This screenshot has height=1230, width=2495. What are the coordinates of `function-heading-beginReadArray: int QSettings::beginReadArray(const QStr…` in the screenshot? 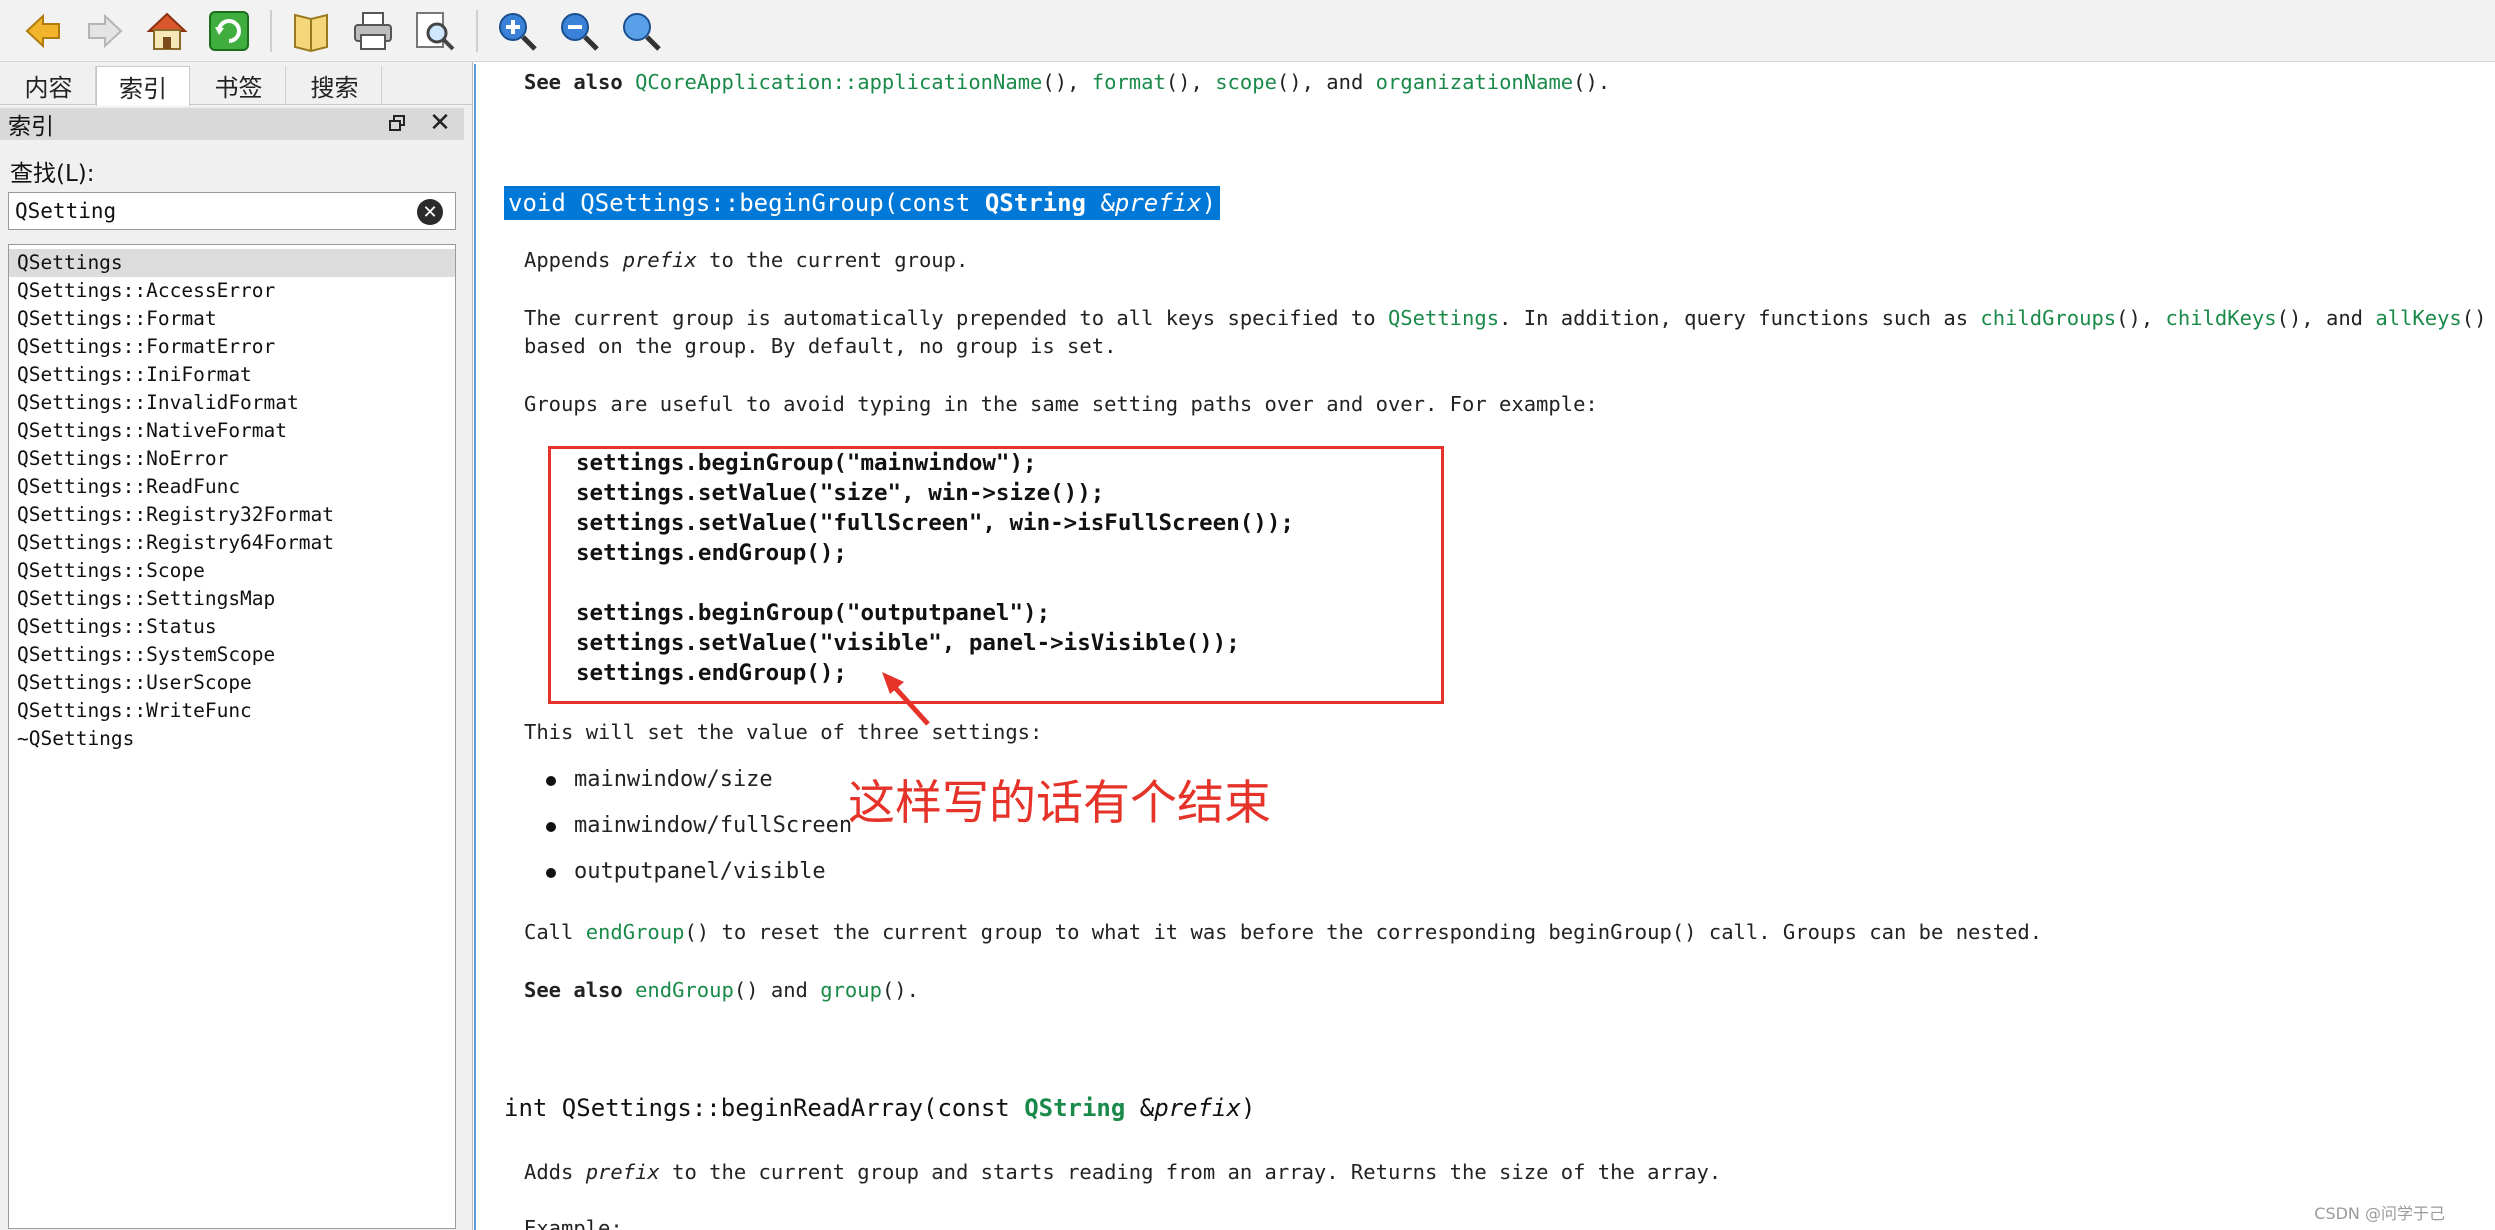 It's located at (880, 1108).